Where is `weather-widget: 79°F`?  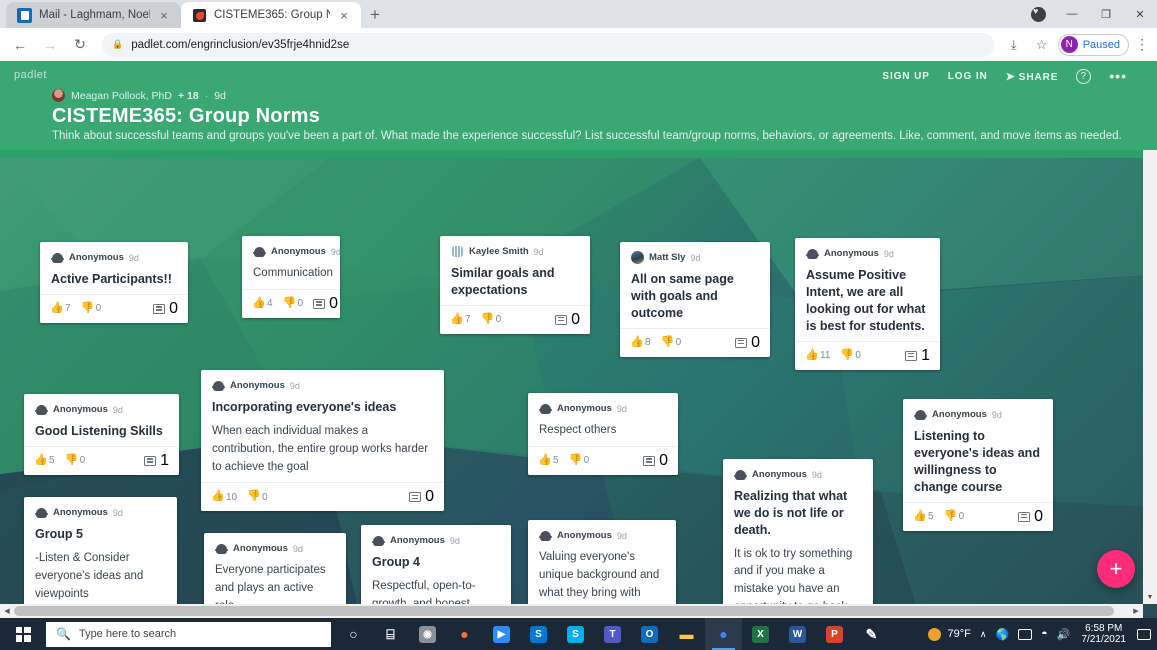 weather-widget: 79°F is located at coordinates (949, 634).